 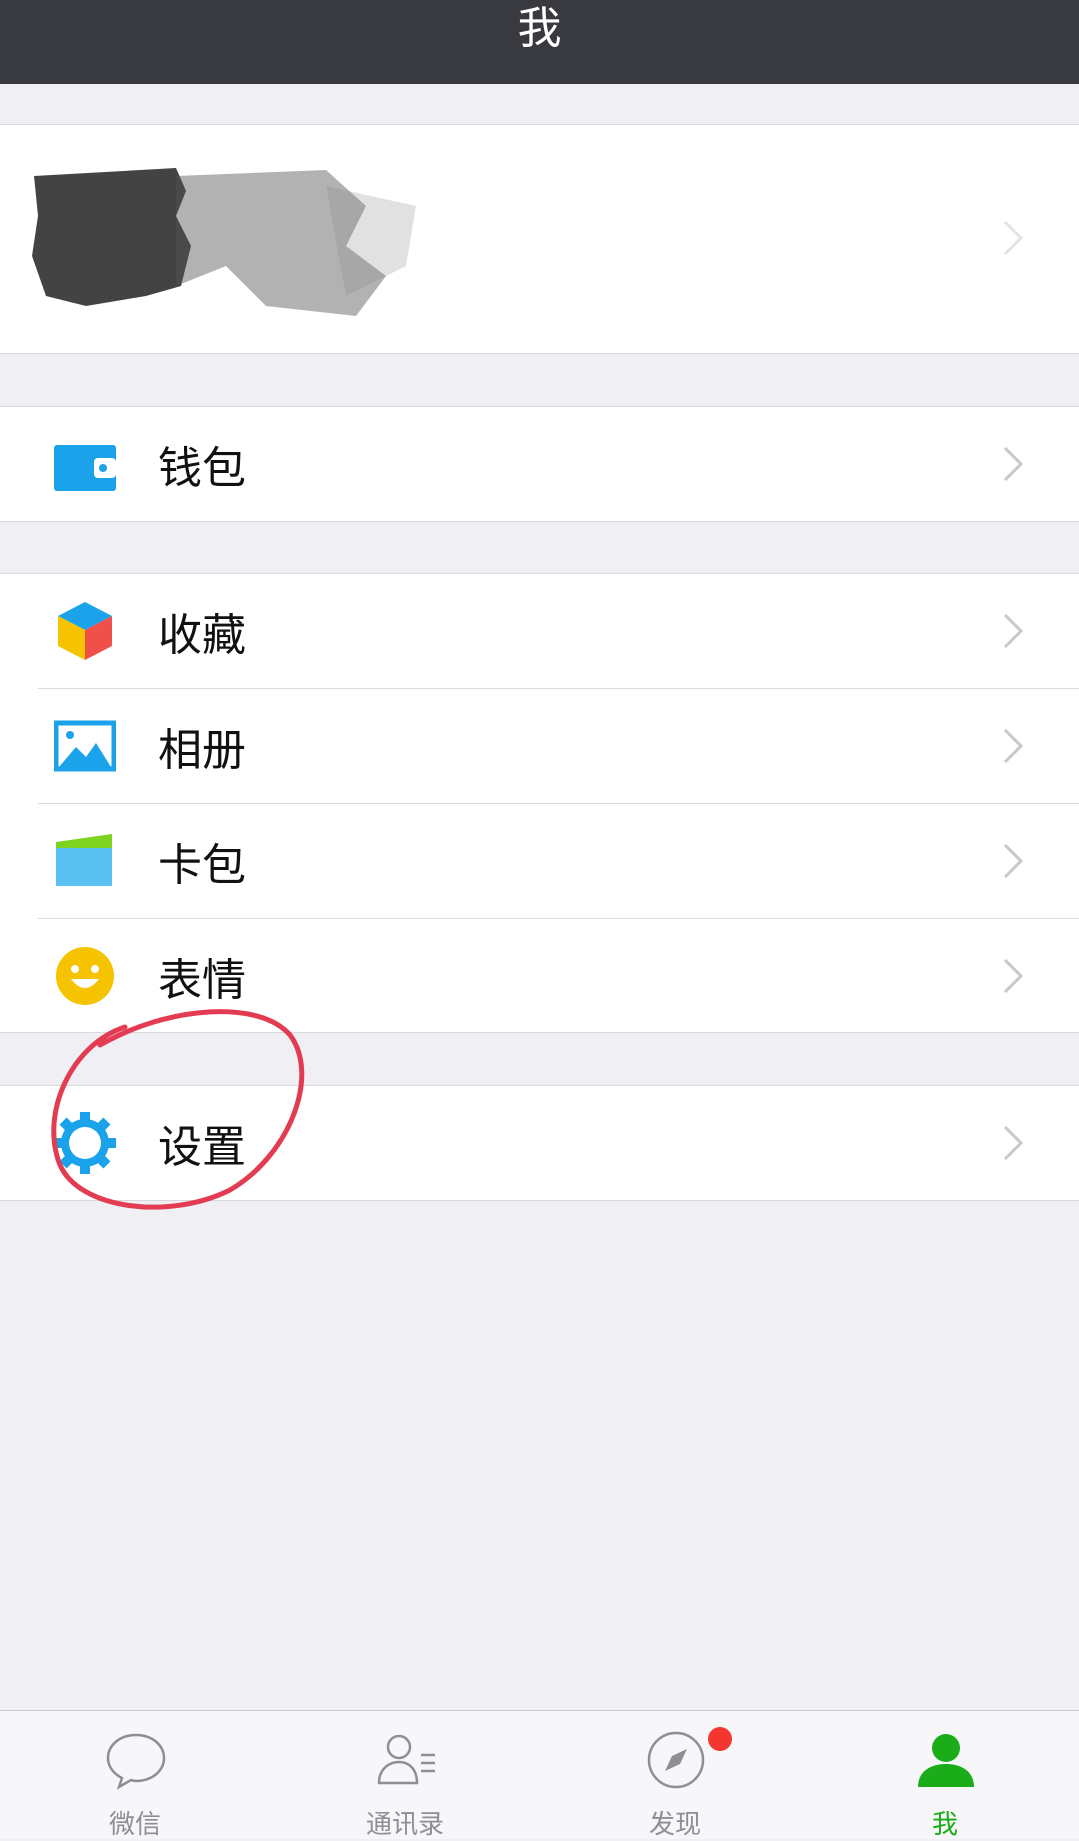 What do you see at coordinates (85, 976) in the screenshot?
I see `smiley-icon` at bounding box center [85, 976].